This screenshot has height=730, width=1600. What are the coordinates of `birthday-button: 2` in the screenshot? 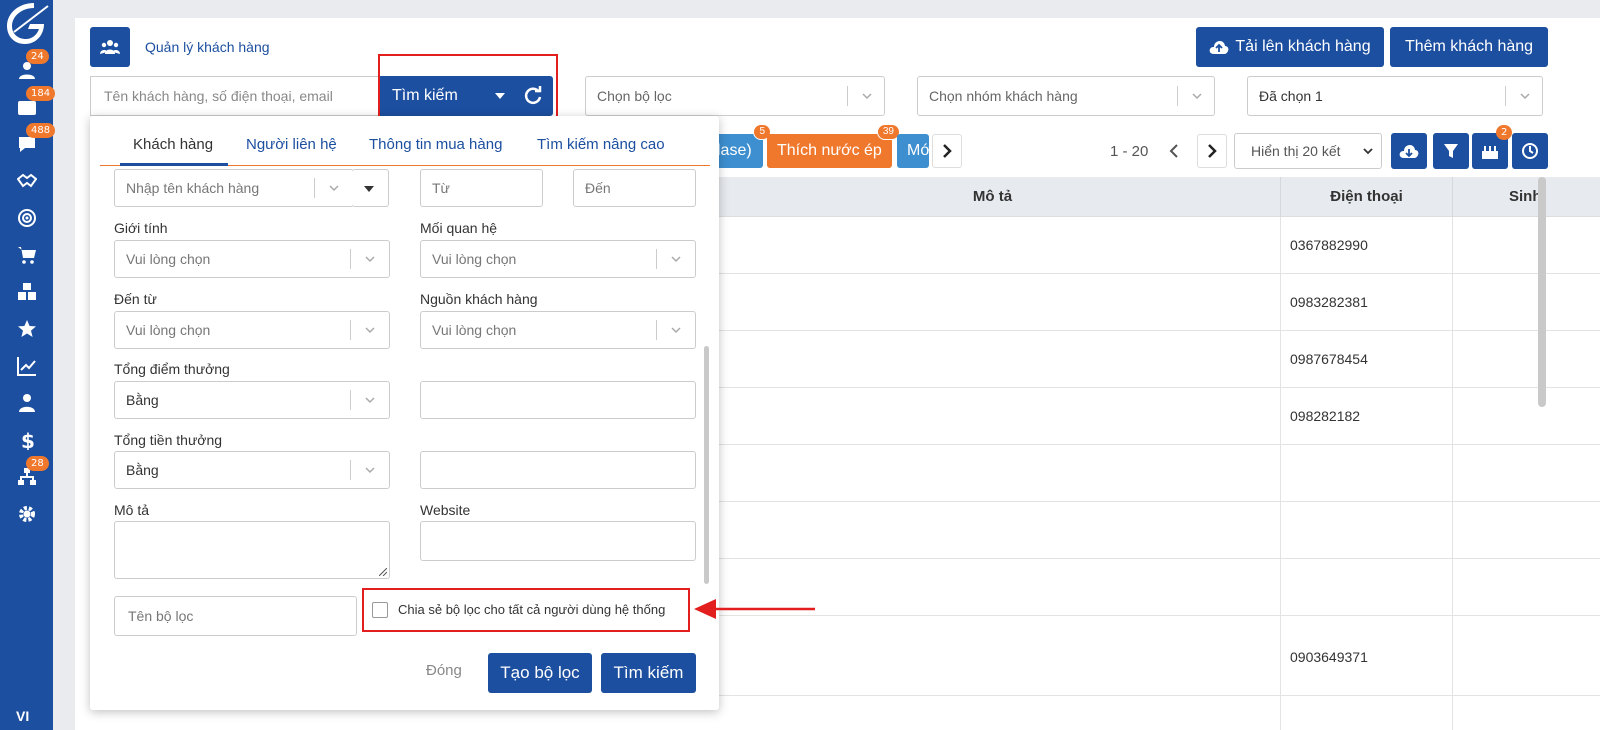 It's located at (1492, 147).